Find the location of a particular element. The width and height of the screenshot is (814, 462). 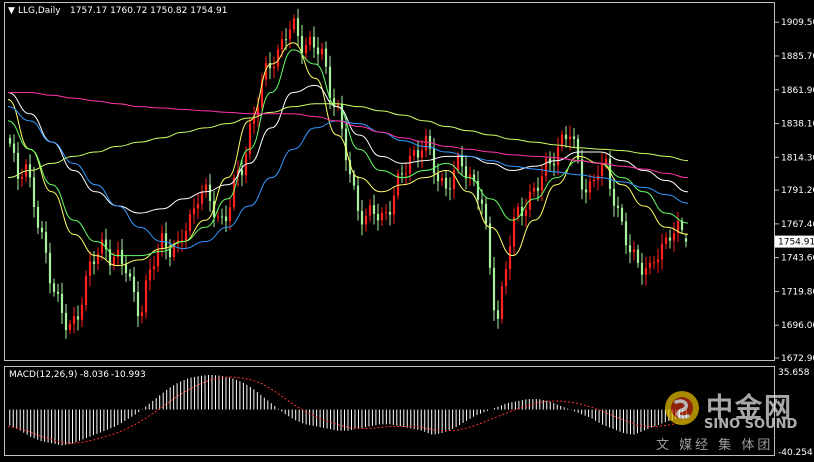

collapse-glyph: ▼ is located at coordinates (11, 11).